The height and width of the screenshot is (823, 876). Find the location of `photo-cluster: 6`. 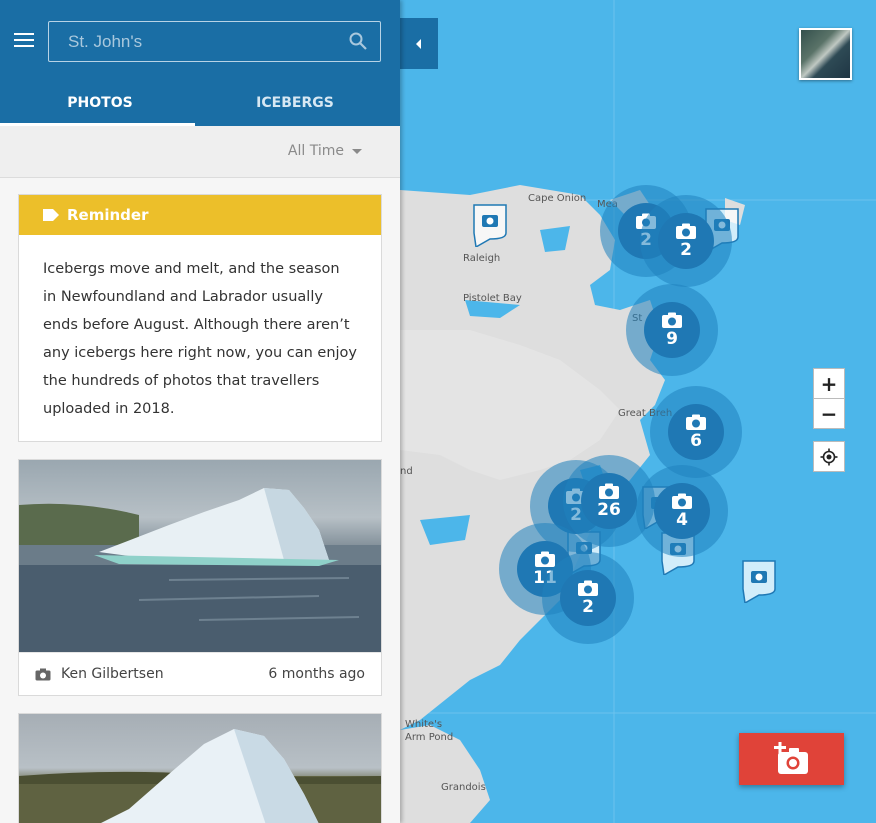

photo-cluster: 6 is located at coordinates (696, 432).